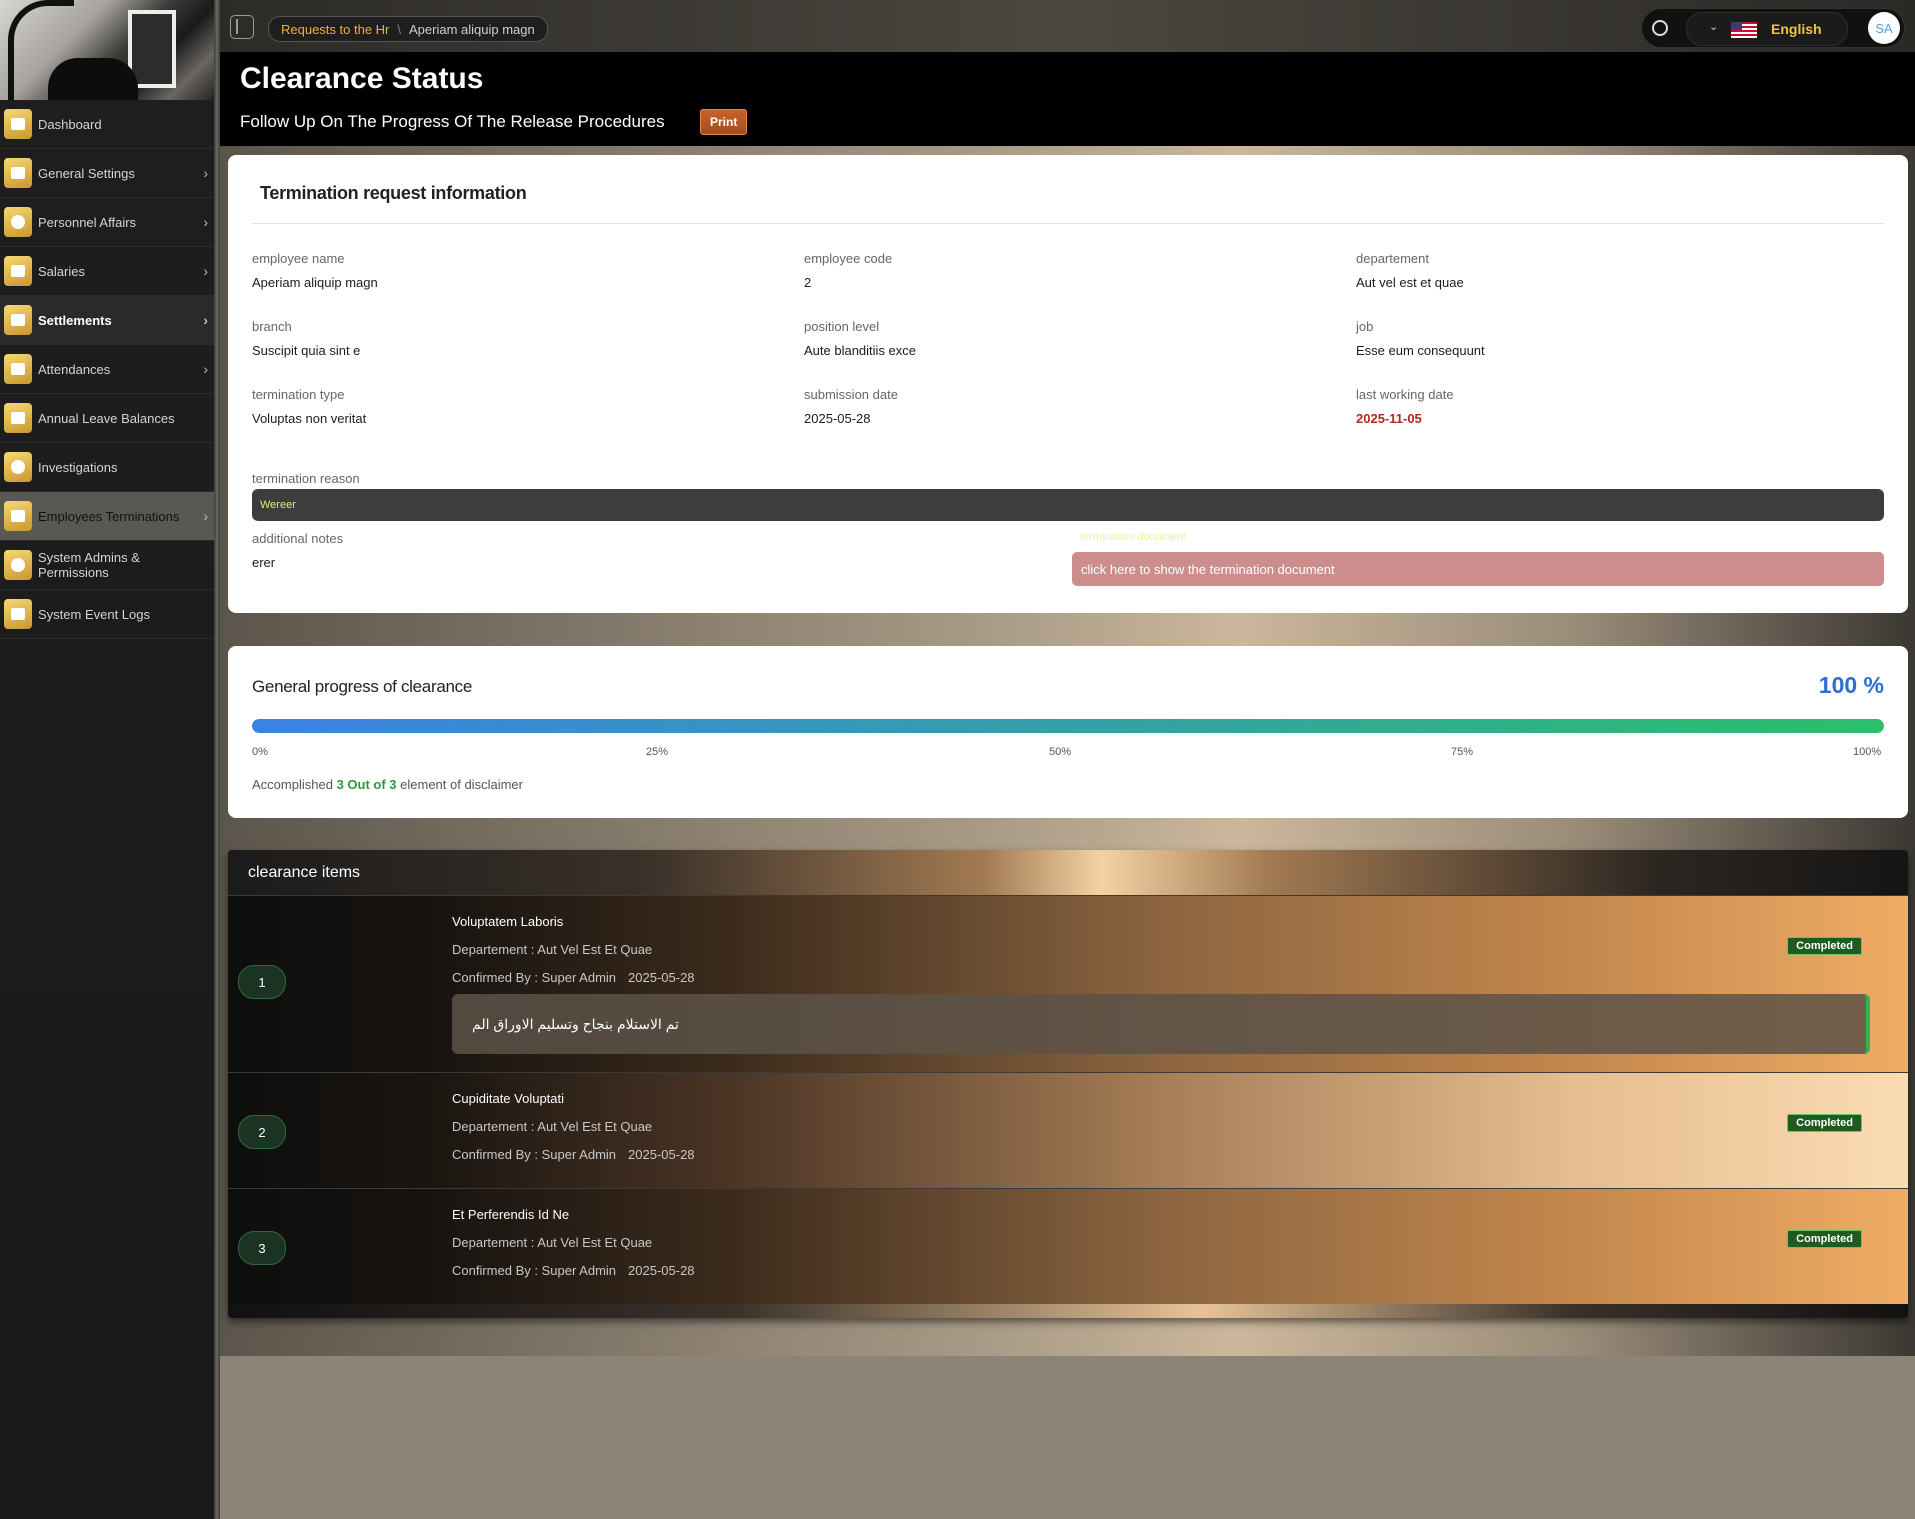 This screenshot has width=1915, height=1519. What do you see at coordinates (1365, 326) in the screenshot?
I see `field-label: job` at bounding box center [1365, 326].